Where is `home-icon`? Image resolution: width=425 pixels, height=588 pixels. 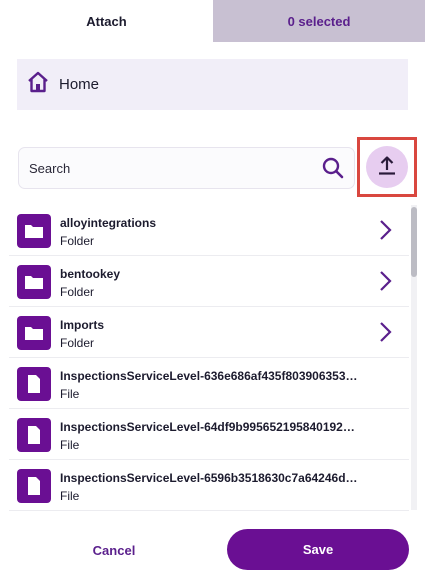
home-icon is located at coordinates (38, 84).